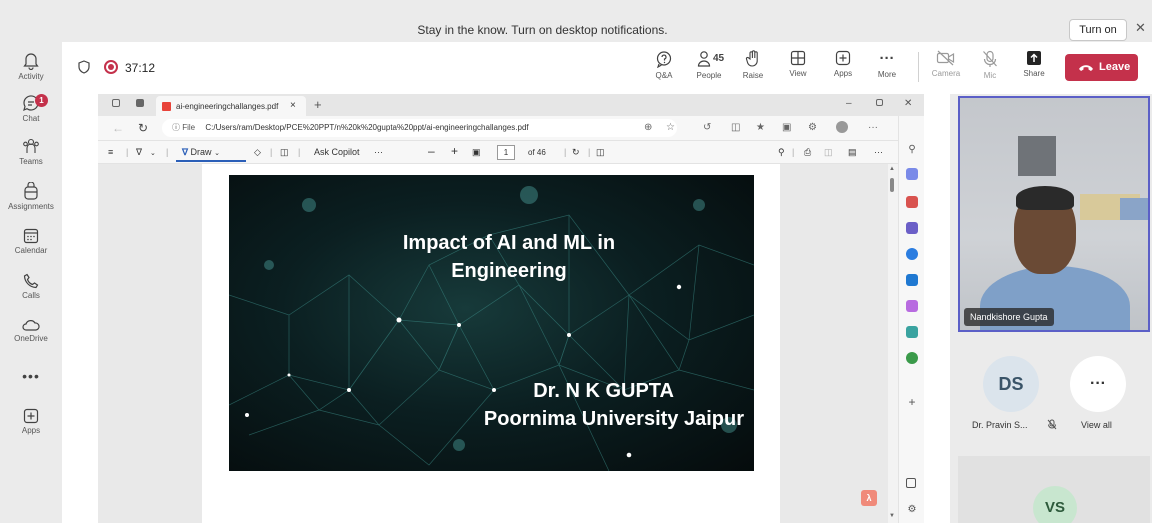 The image size is (1152, 523). Describe the element at coordinates (912, 254) in the screenshot. I see `office-icon` at that location.